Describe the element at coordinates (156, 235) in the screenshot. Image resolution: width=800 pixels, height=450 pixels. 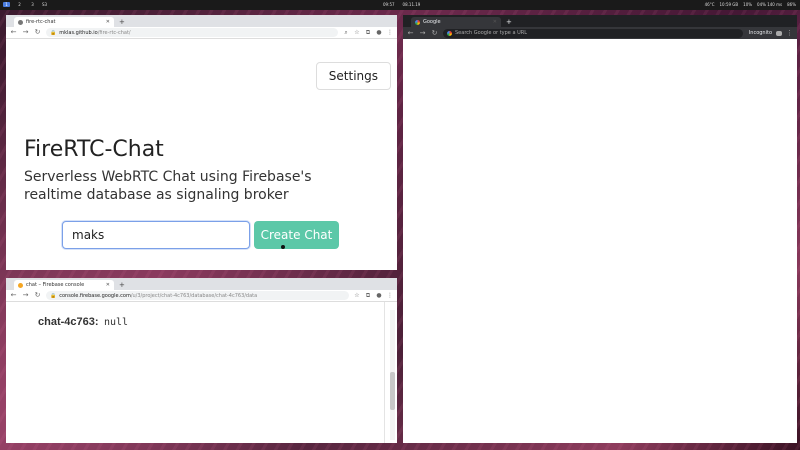
I see `chat-name-input: maks` at that location.